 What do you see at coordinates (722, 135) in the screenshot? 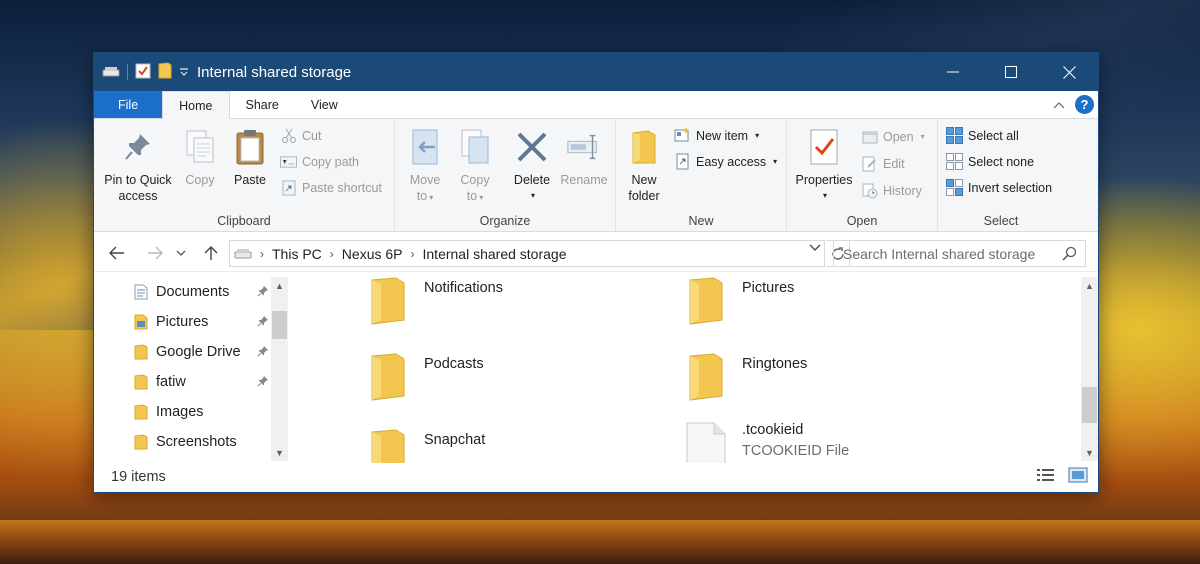
I see `new-item-label: New item` at bounding box center [722, 135].